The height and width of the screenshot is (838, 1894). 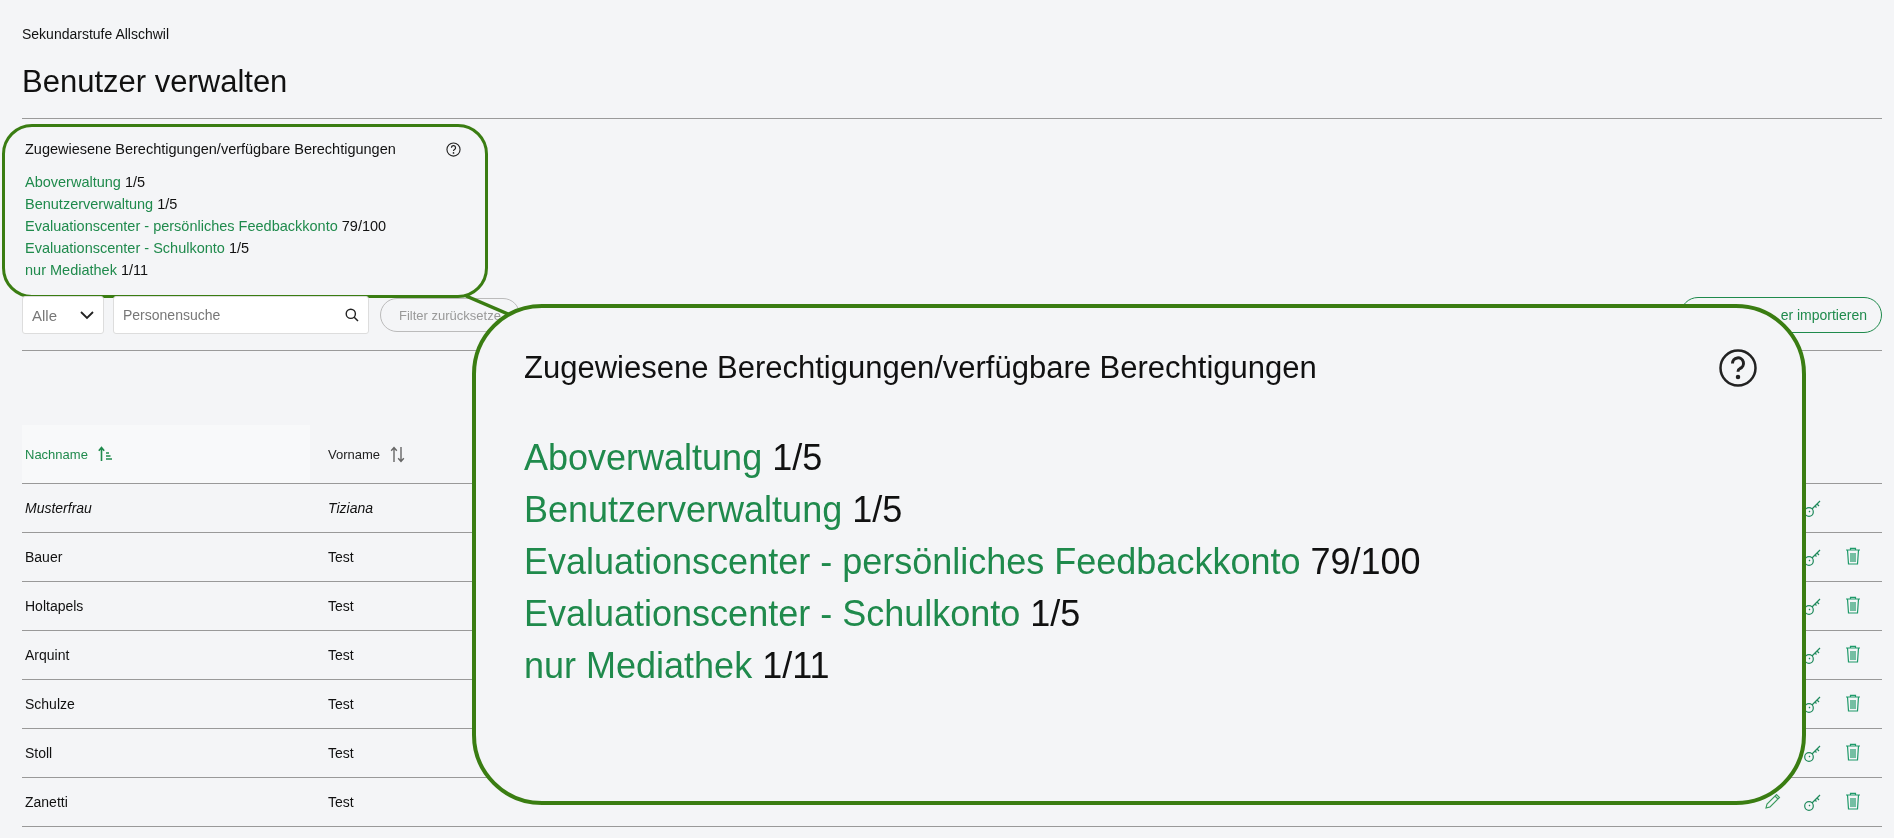 I want to click on last-name-cell-text: Holtapels, so click(x=54, y=606).